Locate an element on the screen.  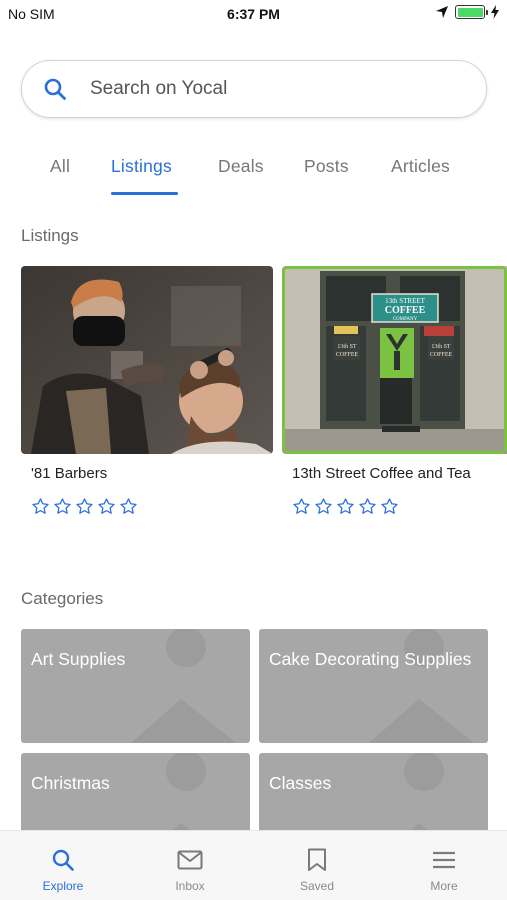
tab-articles: Articles is located at coordinates (420, 166).